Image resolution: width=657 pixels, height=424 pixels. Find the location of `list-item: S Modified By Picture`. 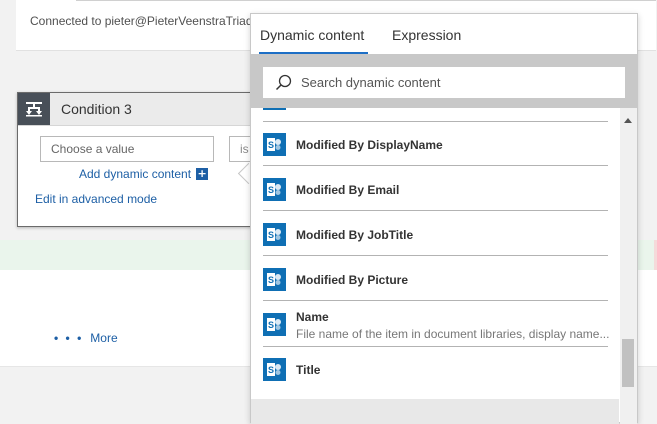

list-item: S Modified By Picture is located at coordinates (435, 279).